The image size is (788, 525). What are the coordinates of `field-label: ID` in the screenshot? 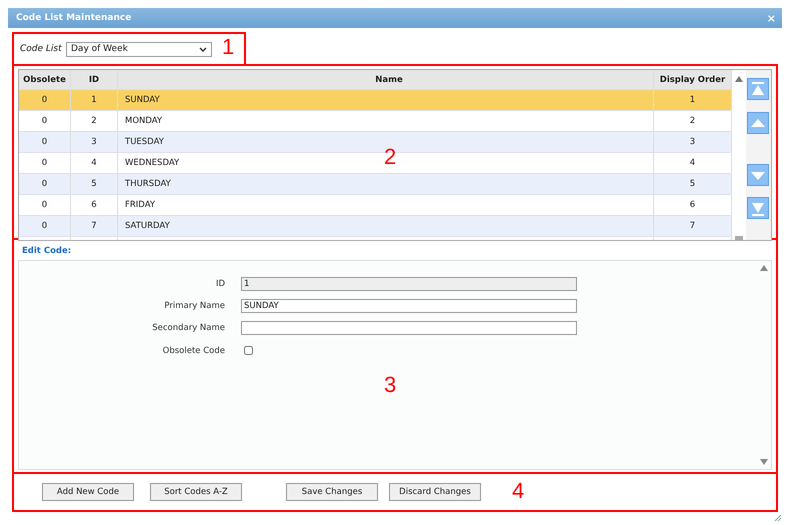 It's located at (219, 284).